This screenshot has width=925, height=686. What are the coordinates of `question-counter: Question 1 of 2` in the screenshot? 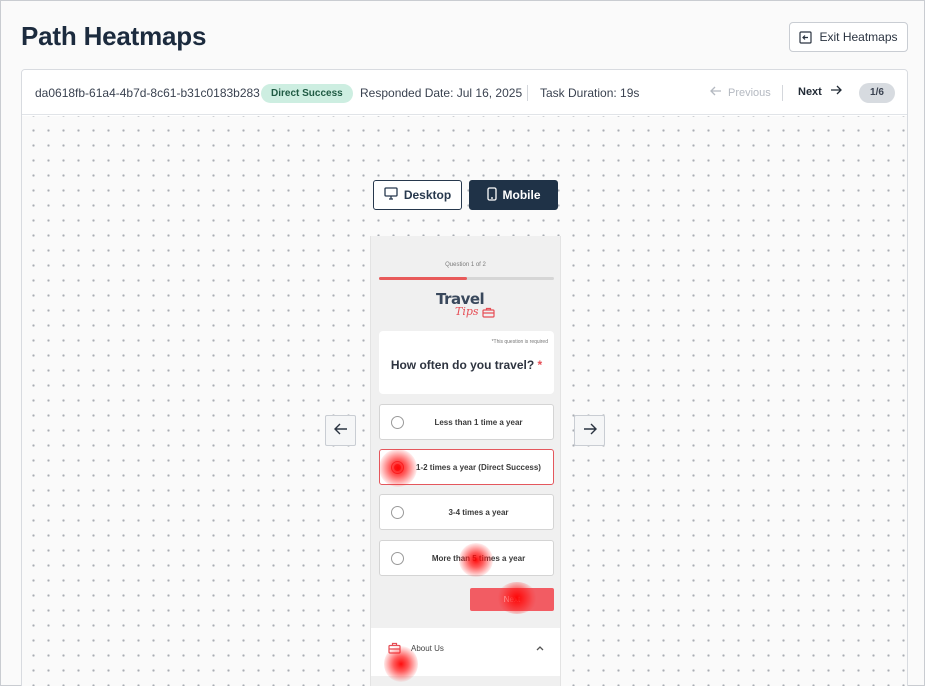 It's located at (465, 265).